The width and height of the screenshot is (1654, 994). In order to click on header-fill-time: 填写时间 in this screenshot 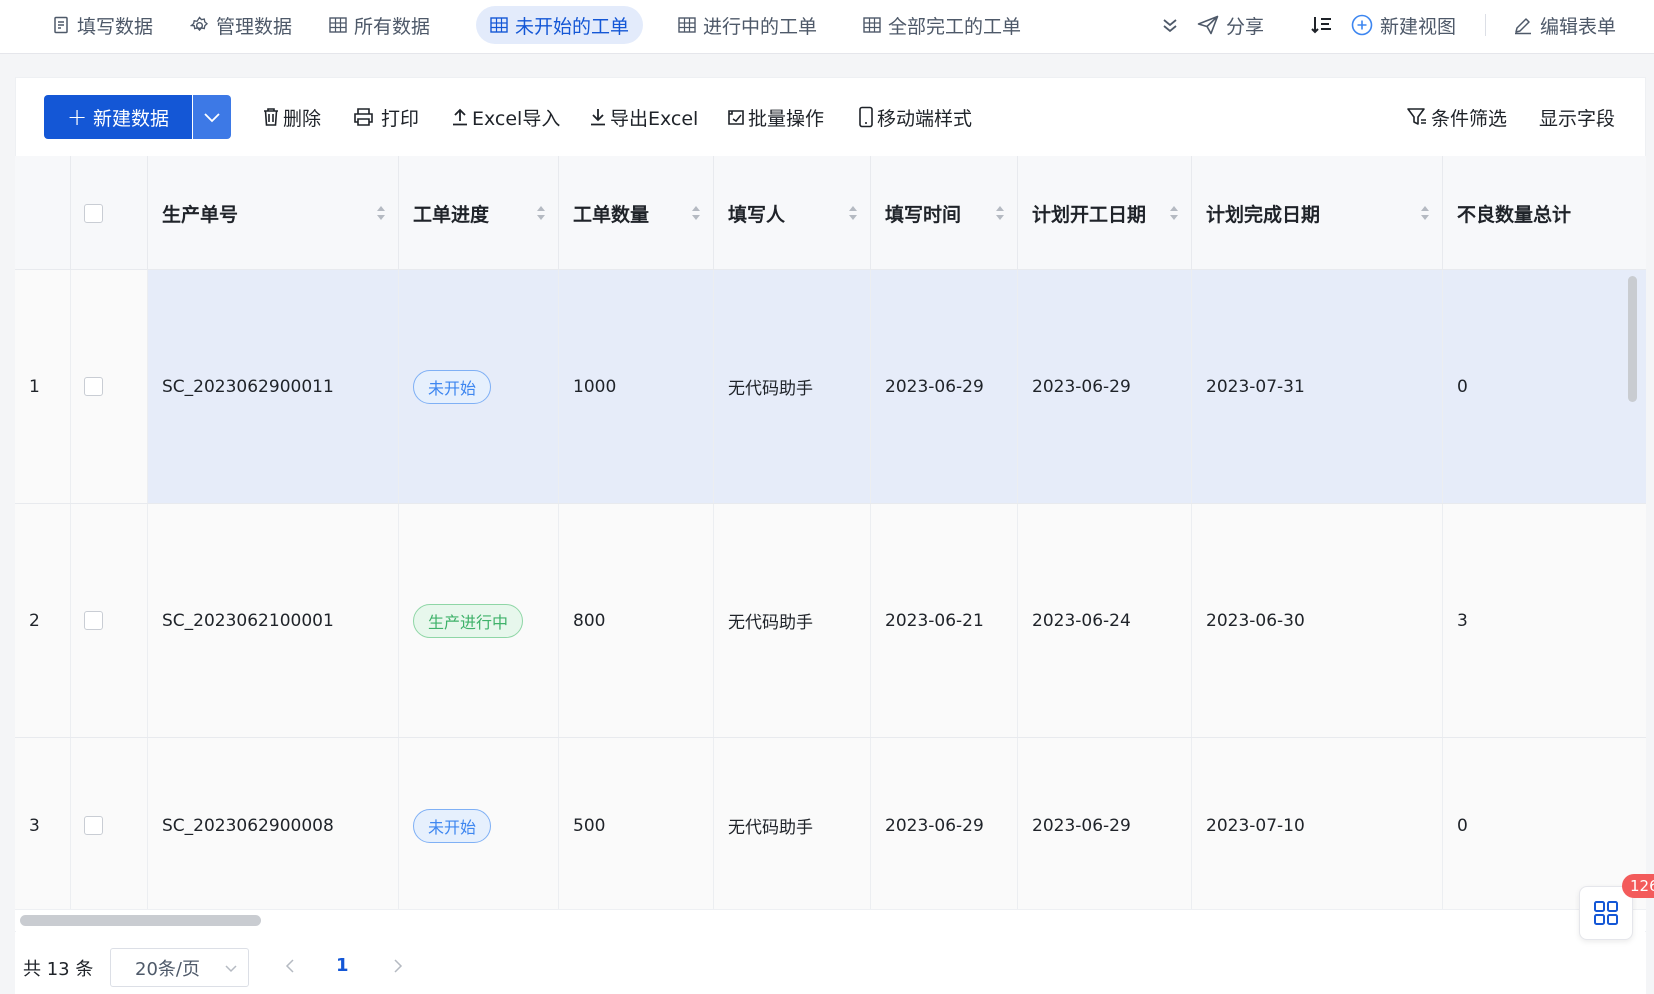, I will do `click(944, 213)`.